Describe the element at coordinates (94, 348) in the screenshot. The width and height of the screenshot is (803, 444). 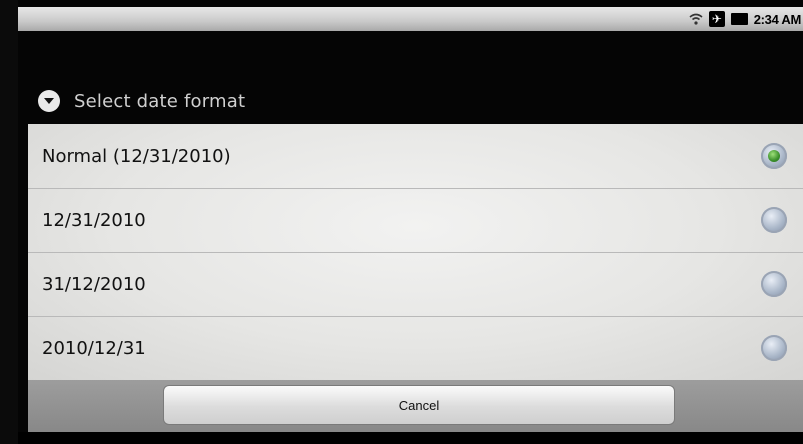
I see `option-label: 2010/12/31` at that location.